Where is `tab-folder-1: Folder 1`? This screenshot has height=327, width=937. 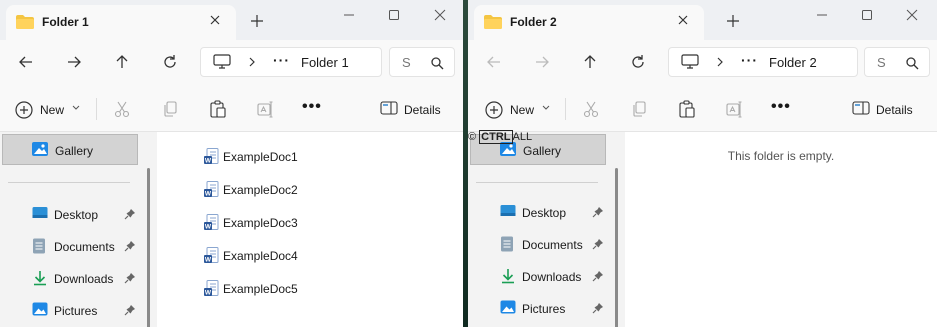 tab-folder-1: Folder 1 is located at coordinates (121, 22).